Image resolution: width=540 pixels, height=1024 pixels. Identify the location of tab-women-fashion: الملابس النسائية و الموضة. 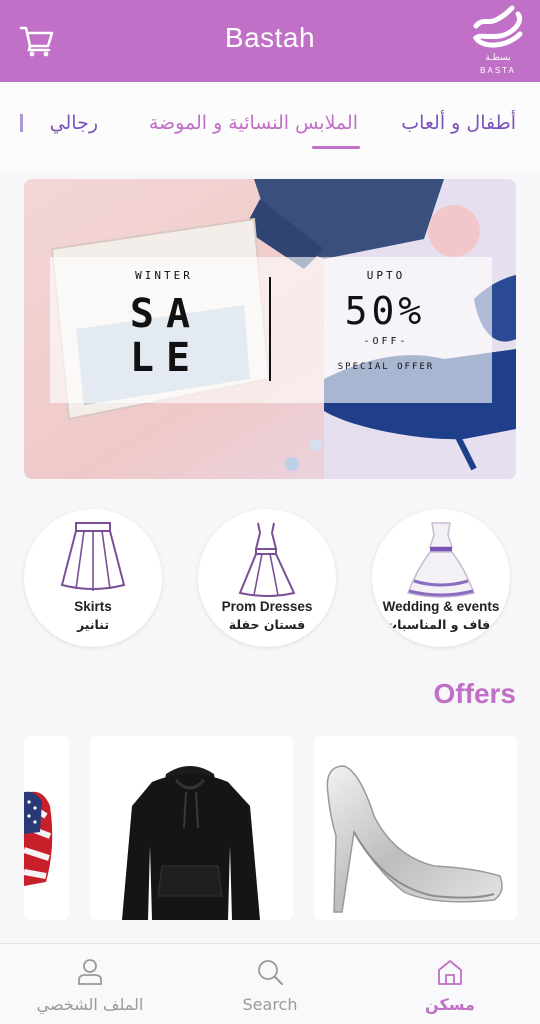
(253, 123).